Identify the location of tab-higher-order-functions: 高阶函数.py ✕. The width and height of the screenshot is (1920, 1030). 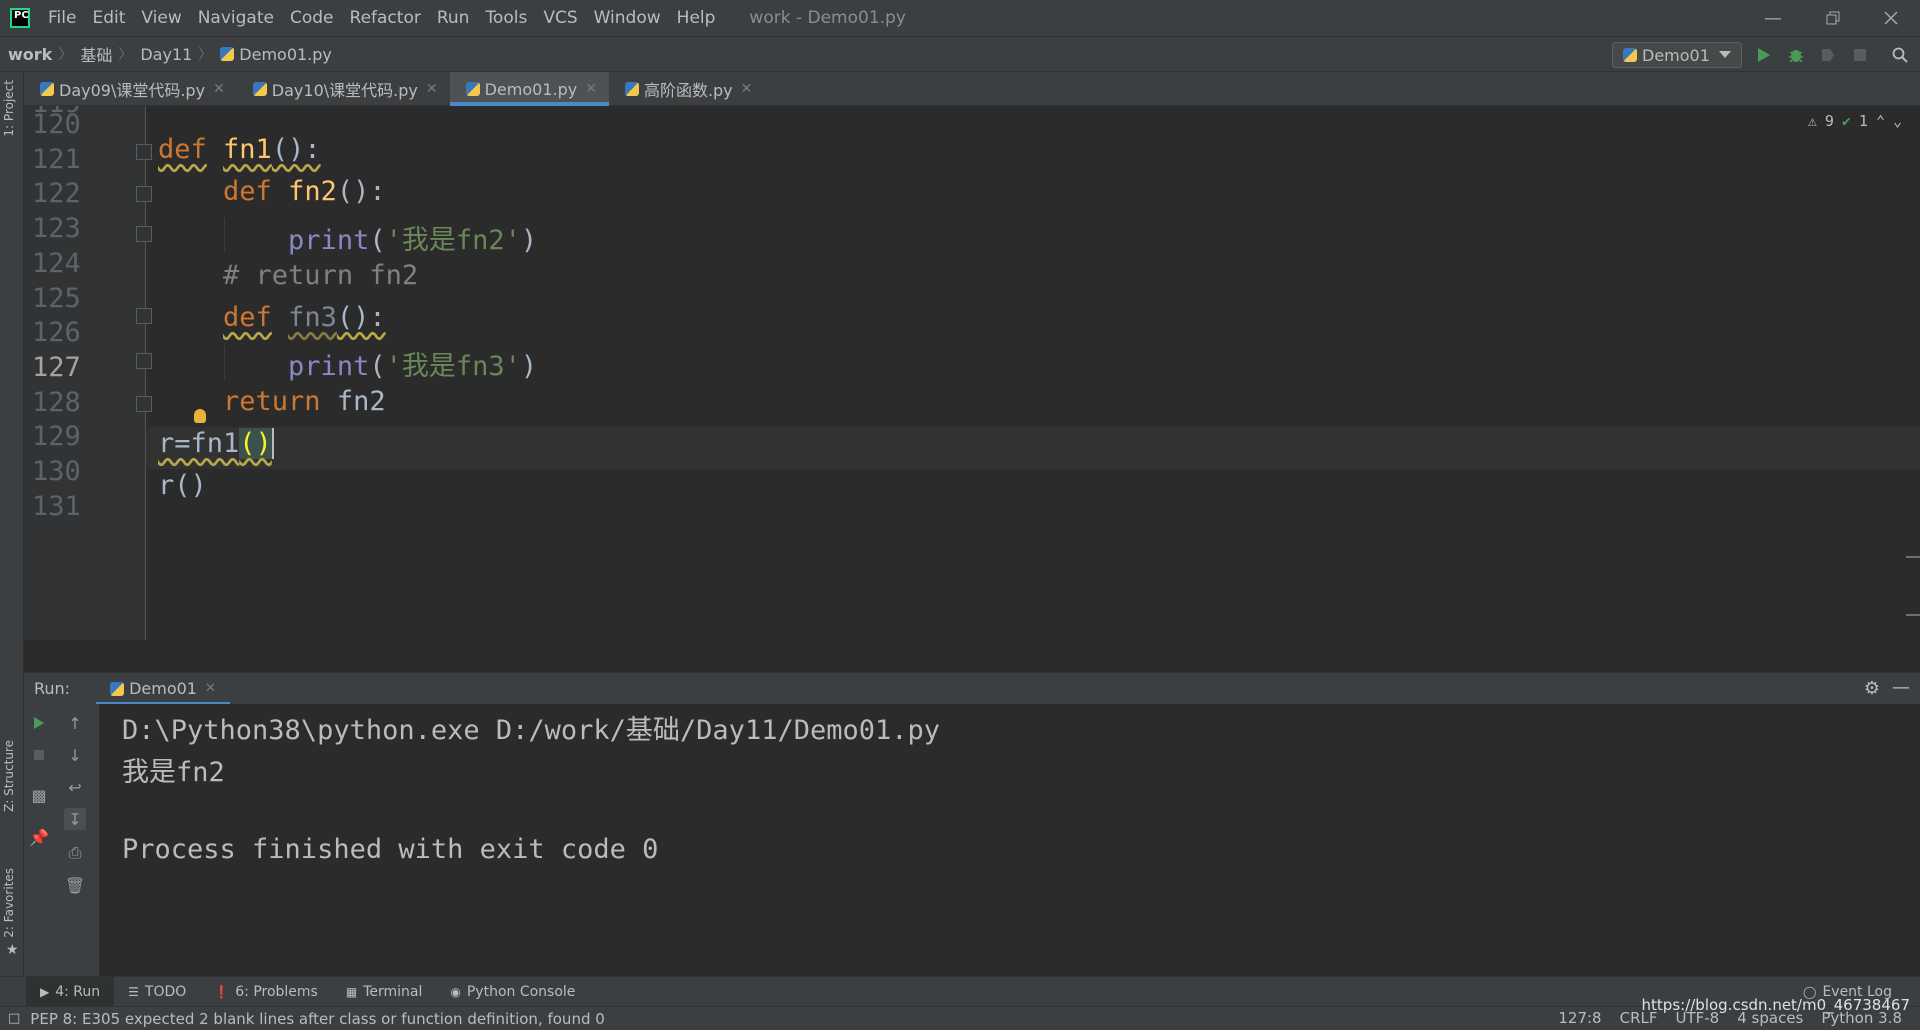
(686, 89).